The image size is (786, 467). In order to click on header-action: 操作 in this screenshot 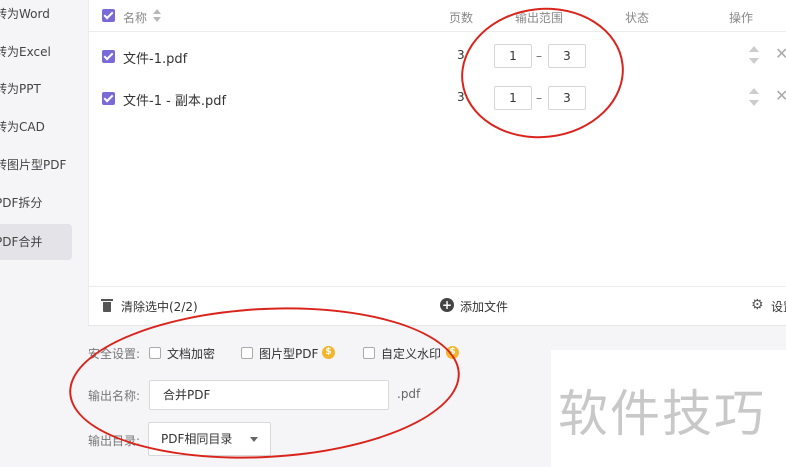, I will do `click(741, 18)`.